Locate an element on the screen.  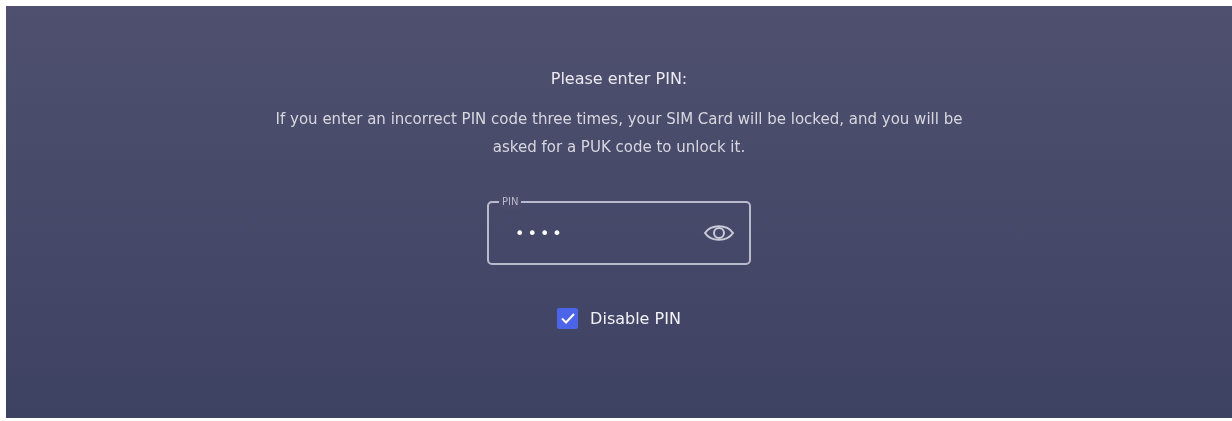
checkbox is located at coordinates (568, 318).